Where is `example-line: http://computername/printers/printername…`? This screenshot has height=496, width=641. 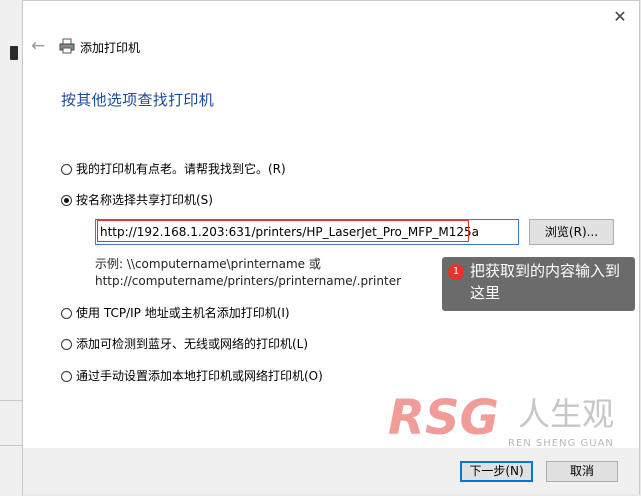 example-line: http://computername/printers/printername… is located at coordinates (248, 281).